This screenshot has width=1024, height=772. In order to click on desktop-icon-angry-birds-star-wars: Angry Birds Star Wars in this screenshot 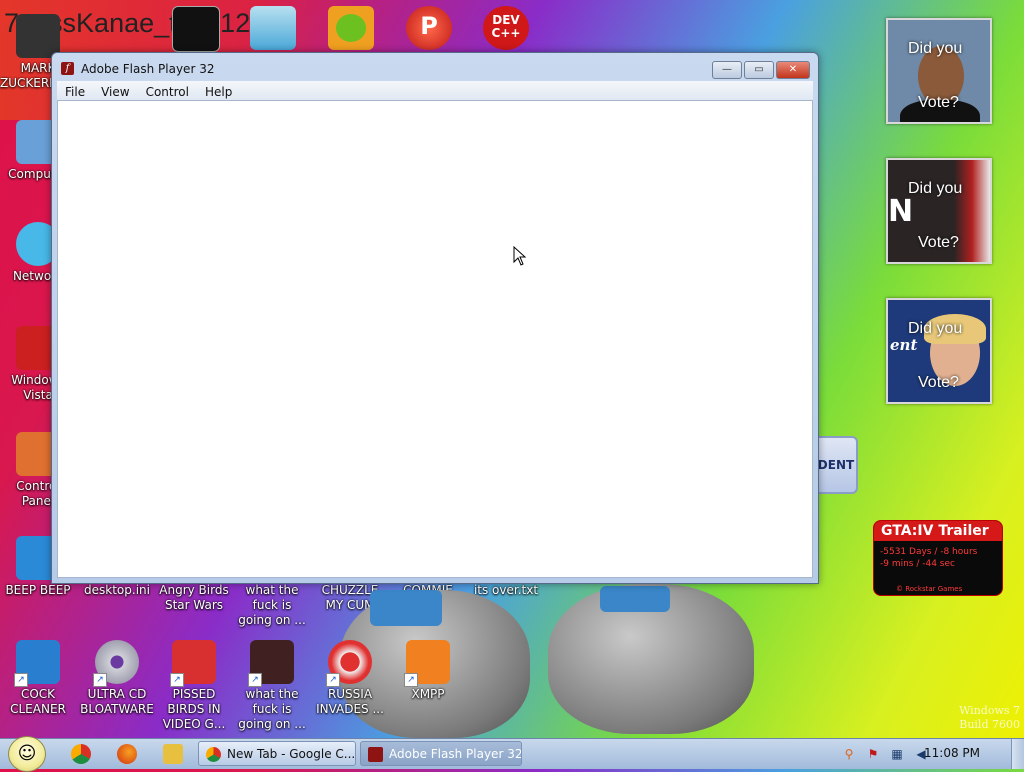, I will do `click(194, 598)`.